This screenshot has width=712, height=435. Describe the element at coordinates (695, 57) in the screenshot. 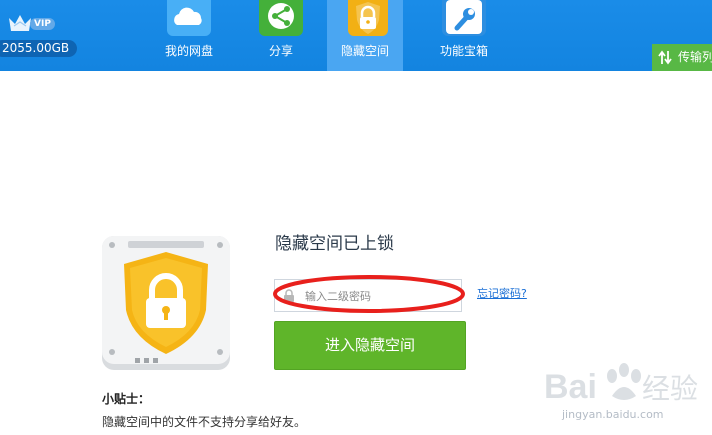

I see `transfer-list-label: 传输列` at that location.